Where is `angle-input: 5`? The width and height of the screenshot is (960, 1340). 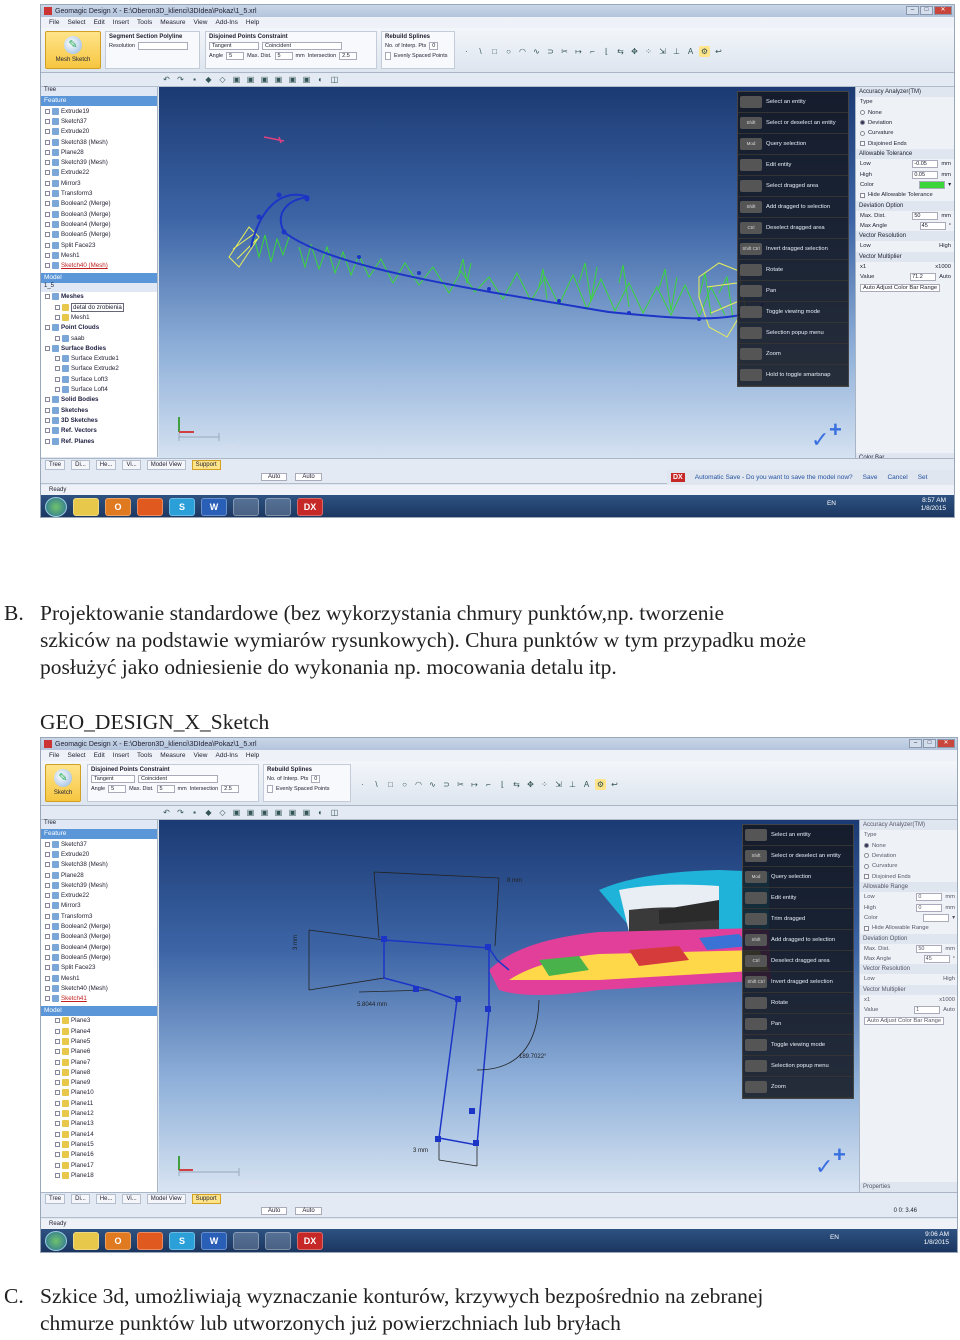 angle-input: 5 is located at coordinates (235, 56).